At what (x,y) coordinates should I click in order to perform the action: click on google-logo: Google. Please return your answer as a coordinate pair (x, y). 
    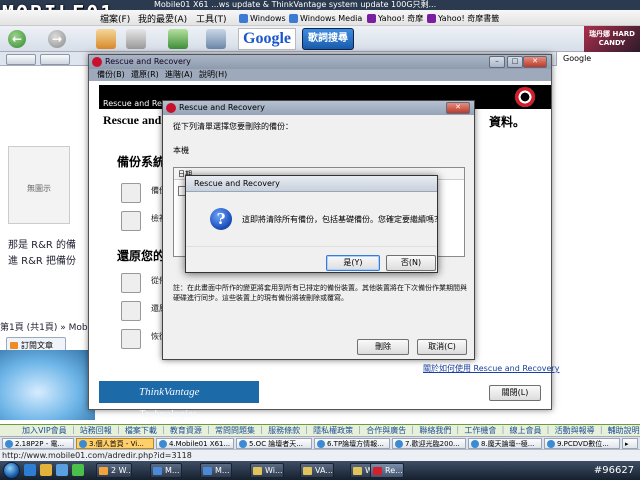
    Looking at the image, I should click on (267, 39).